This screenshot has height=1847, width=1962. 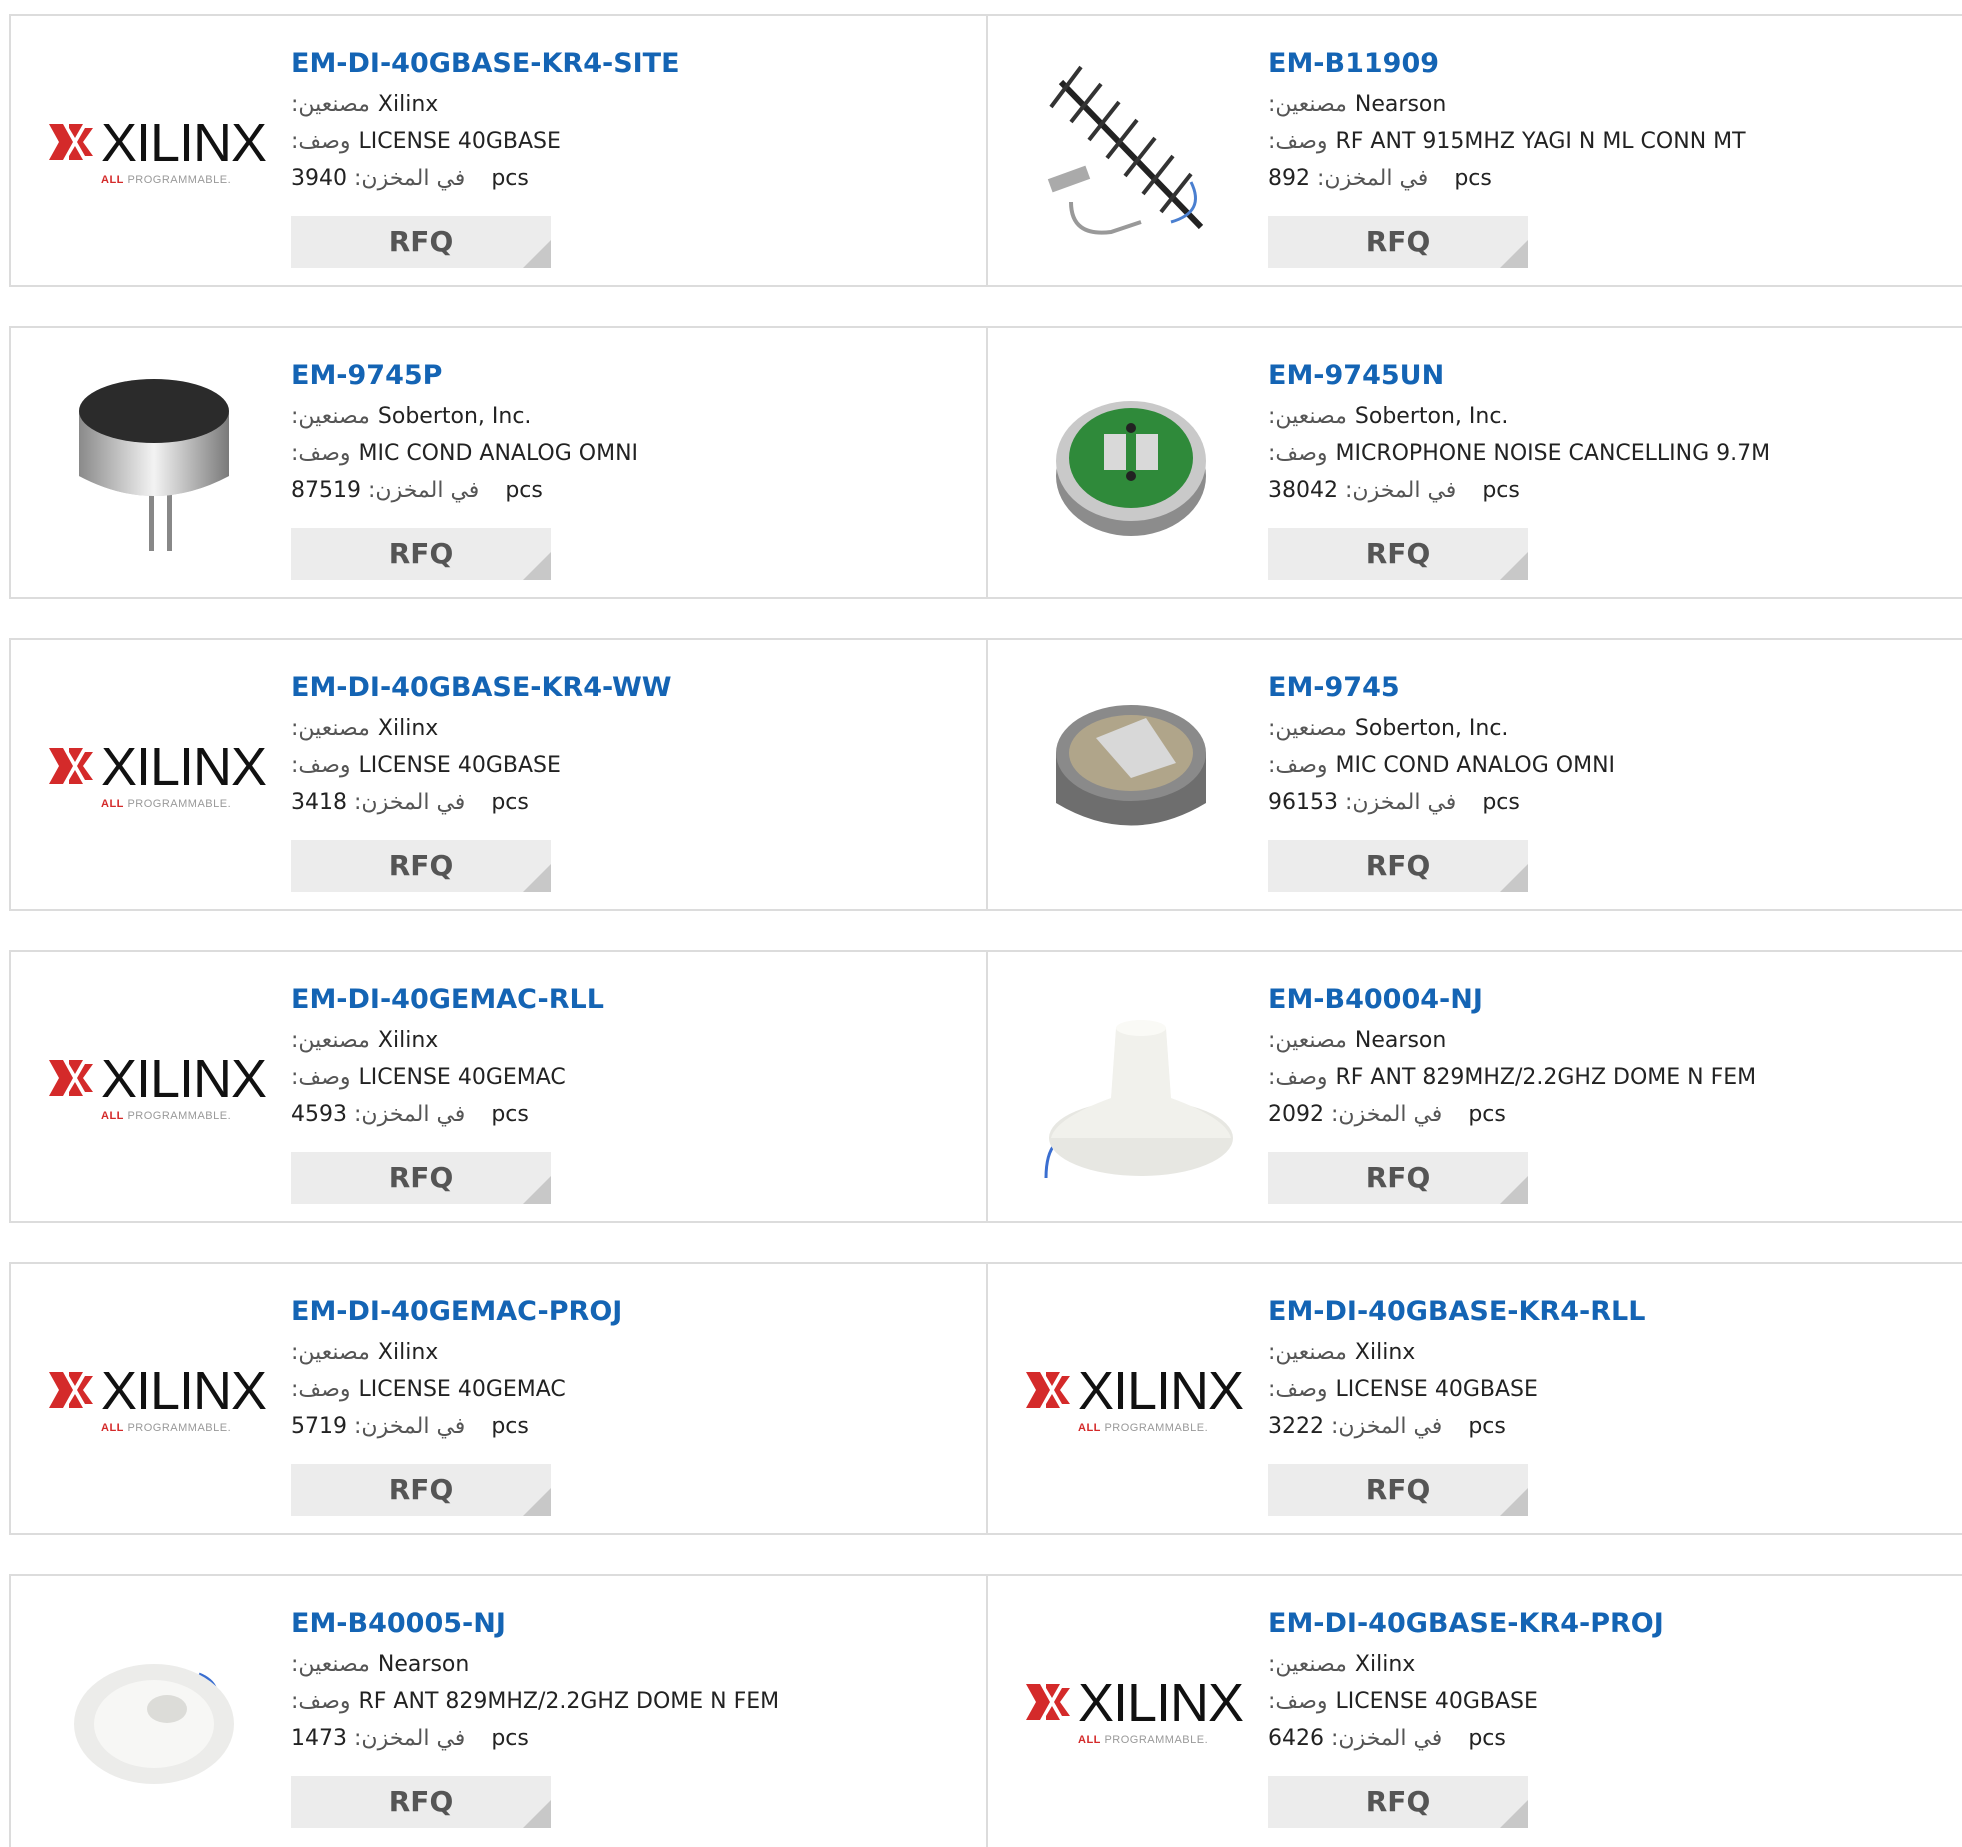 I want to click on part-number-link: EM-9745P, so click(x=464, y=376).